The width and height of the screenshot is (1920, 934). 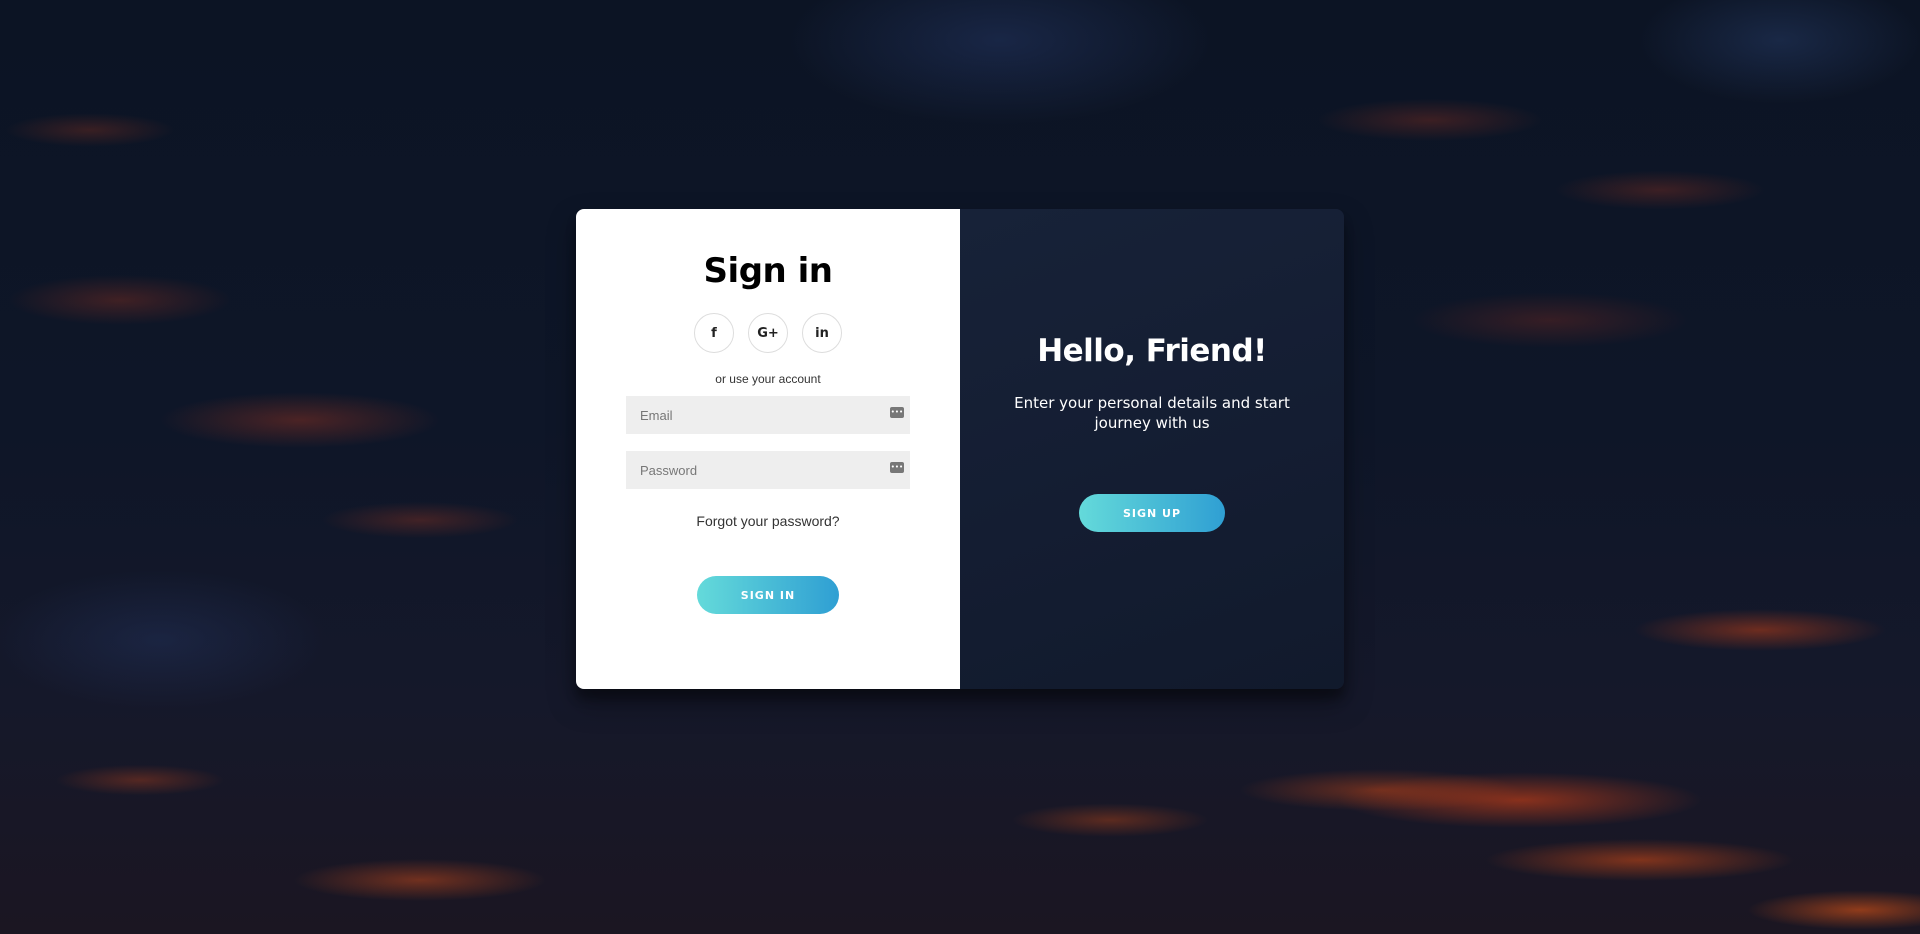 I want to click on facebook-icon: f, so click(x=714, y=333).